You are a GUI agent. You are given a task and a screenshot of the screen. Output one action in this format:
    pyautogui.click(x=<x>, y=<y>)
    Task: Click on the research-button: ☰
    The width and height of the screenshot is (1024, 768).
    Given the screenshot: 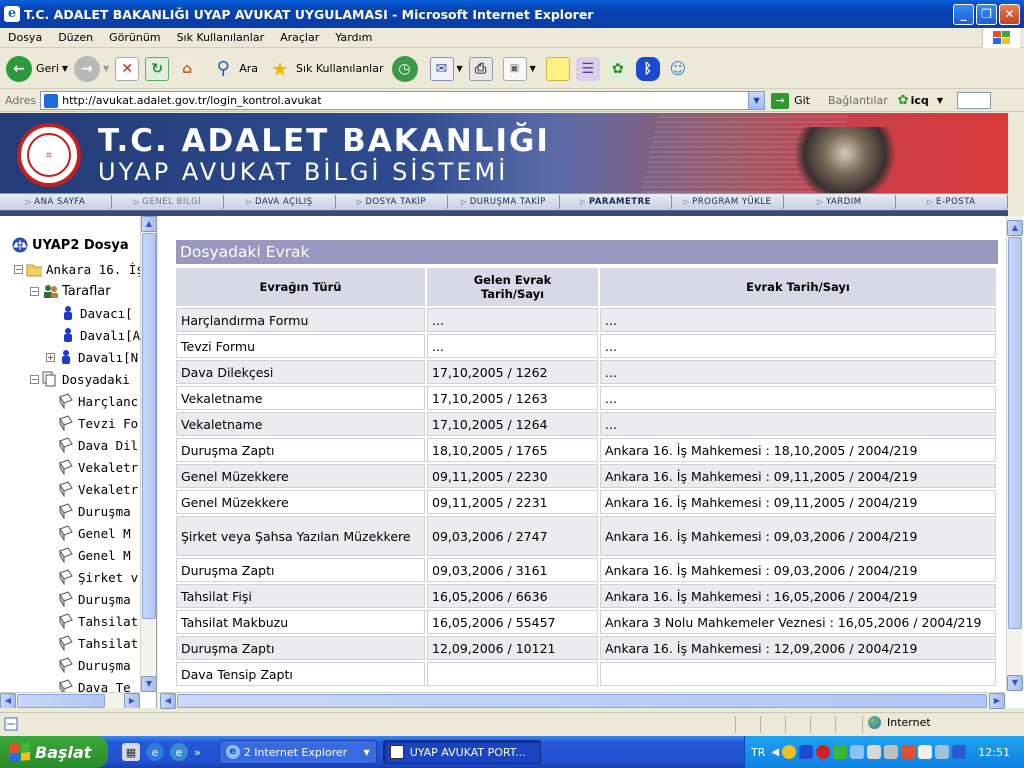 What is the action you would take?
    pyautogui.click(x=587, y=69)
    